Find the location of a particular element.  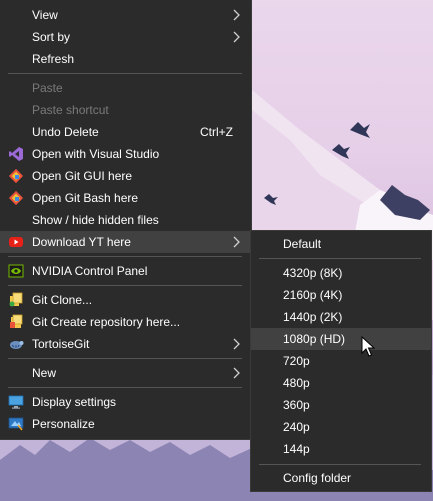

menu-item-open-git-gui: Open Git GUI here is located at coordinates (125, 176).